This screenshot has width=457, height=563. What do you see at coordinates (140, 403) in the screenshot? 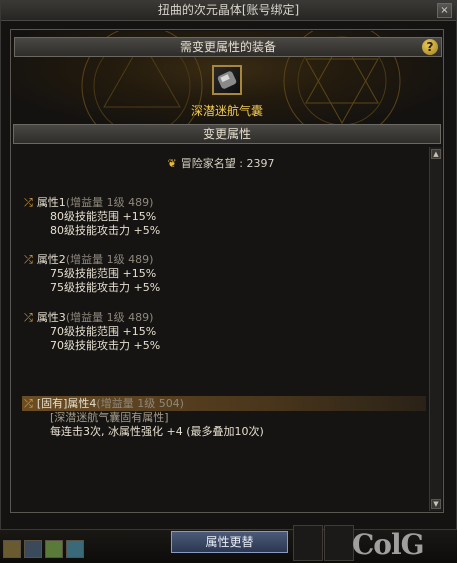
I see `fixed-attribute-gain: (增益量 1级 504)` at bounding box center [140, 403].